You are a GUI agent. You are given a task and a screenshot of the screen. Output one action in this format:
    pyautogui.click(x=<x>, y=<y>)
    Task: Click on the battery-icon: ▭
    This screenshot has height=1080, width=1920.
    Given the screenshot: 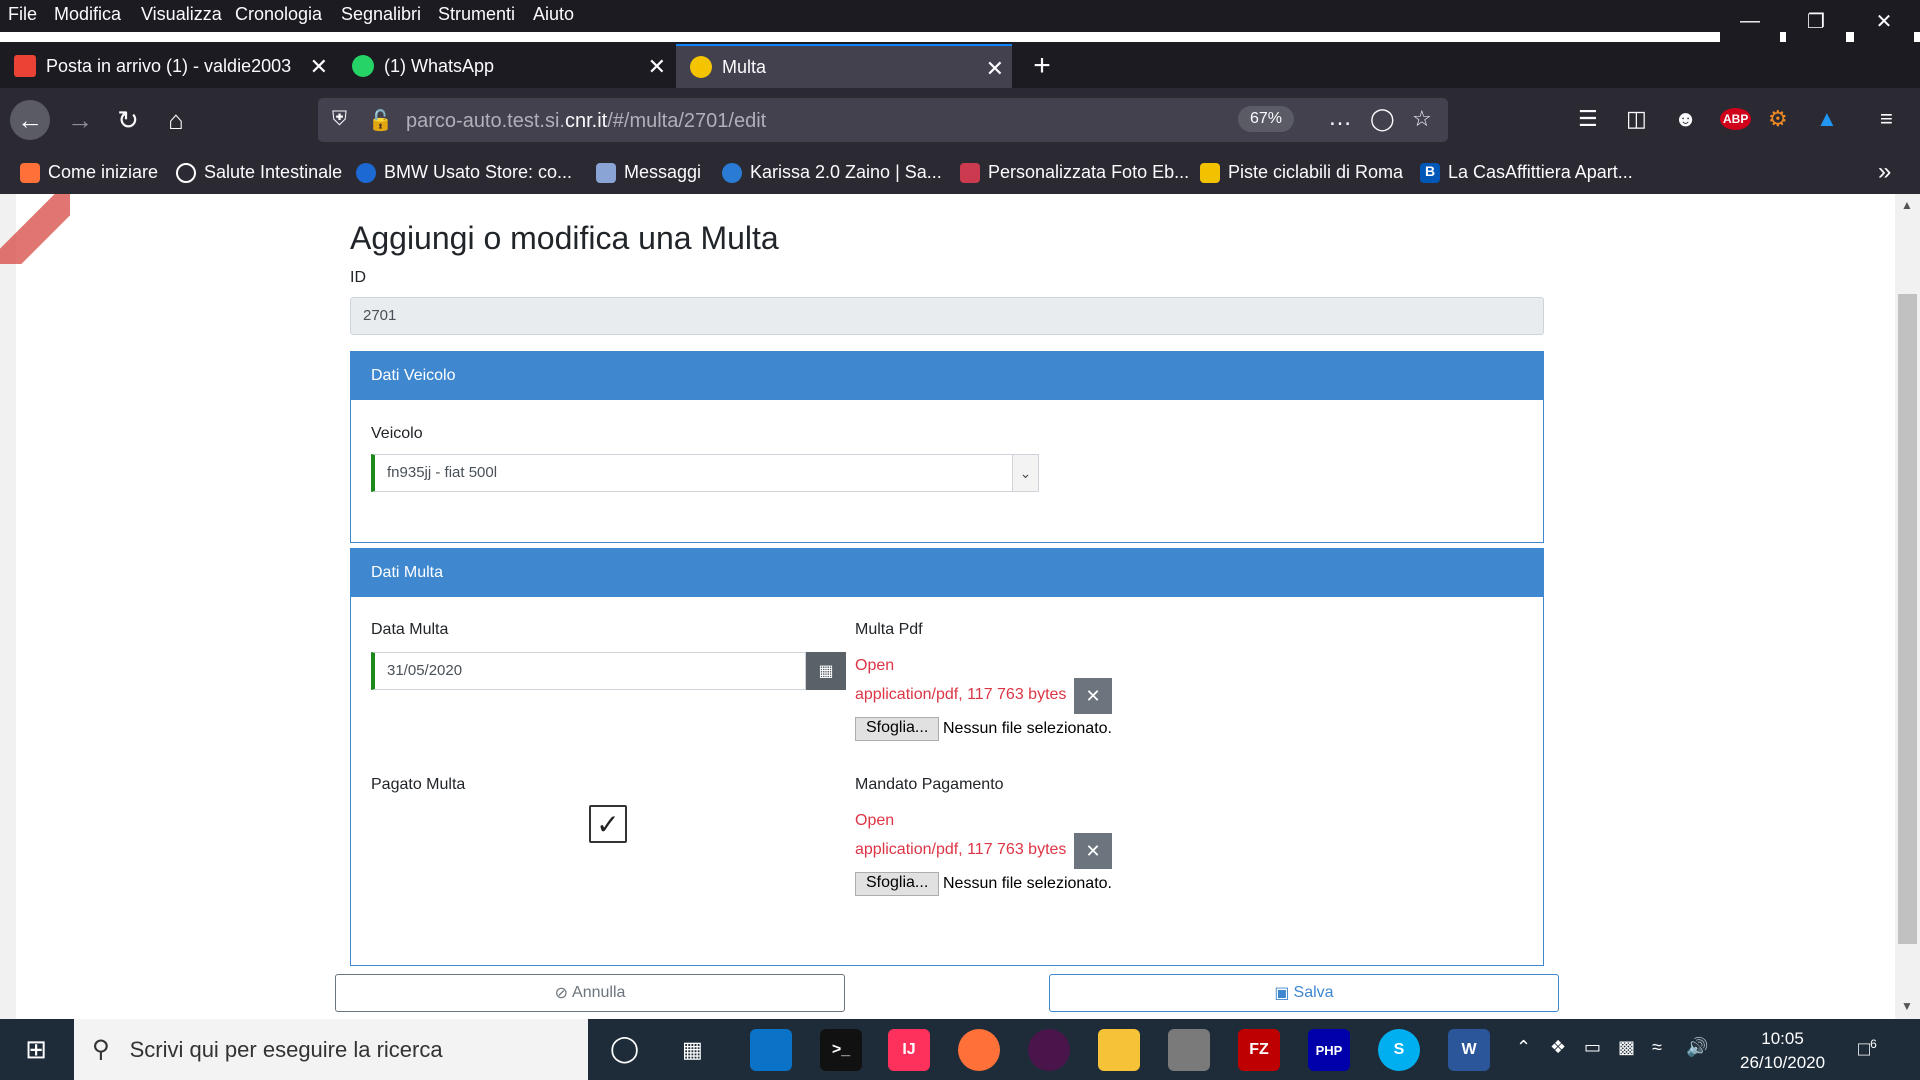 What is the action you would take?
    pyautogui.click(x=1592, y=1047)
    